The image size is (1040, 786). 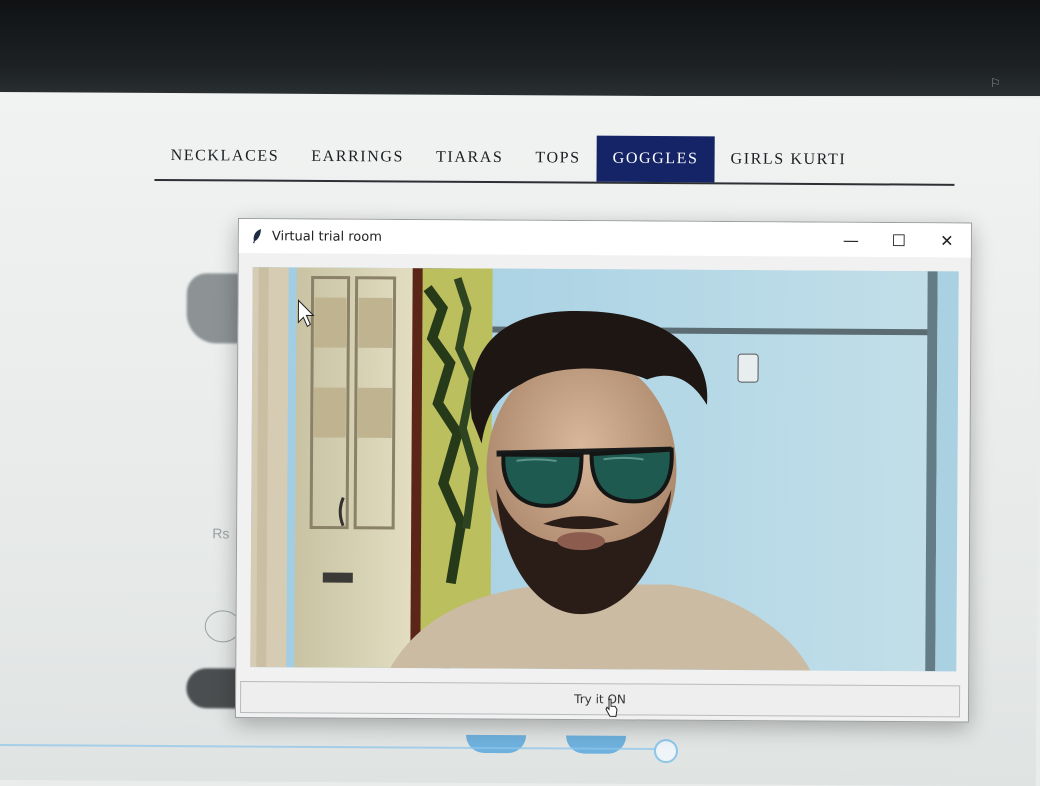 What do you see at coordinates (611, 707) in the screenshot?
I see `hand-cursor-icon` at bounding box center [611, 707].